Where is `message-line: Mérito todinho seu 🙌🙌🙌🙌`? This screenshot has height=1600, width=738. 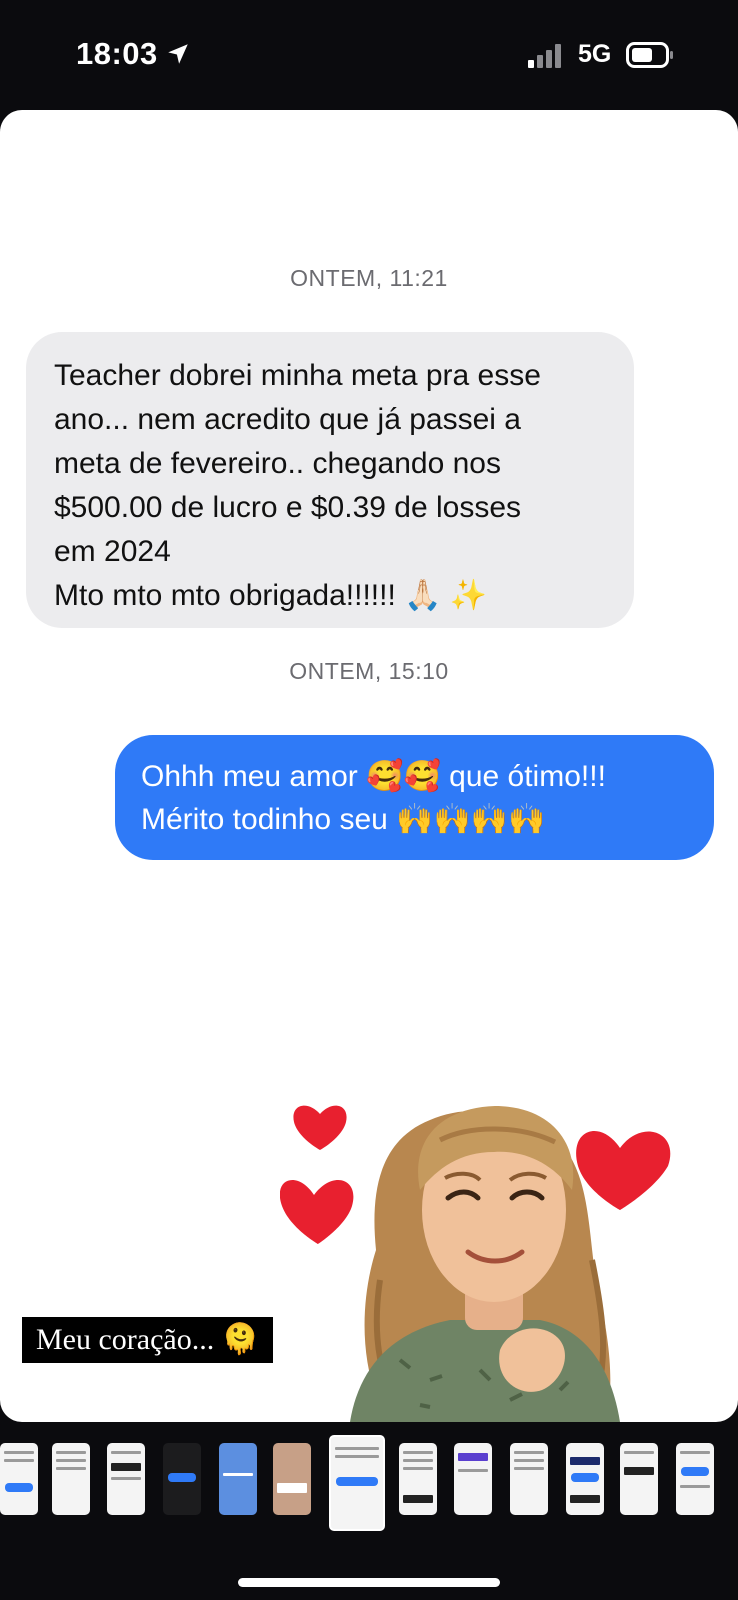
message-line: Mérito todinho seu 🙌🙌🙌🙌 is located at coordinates (343, 819).